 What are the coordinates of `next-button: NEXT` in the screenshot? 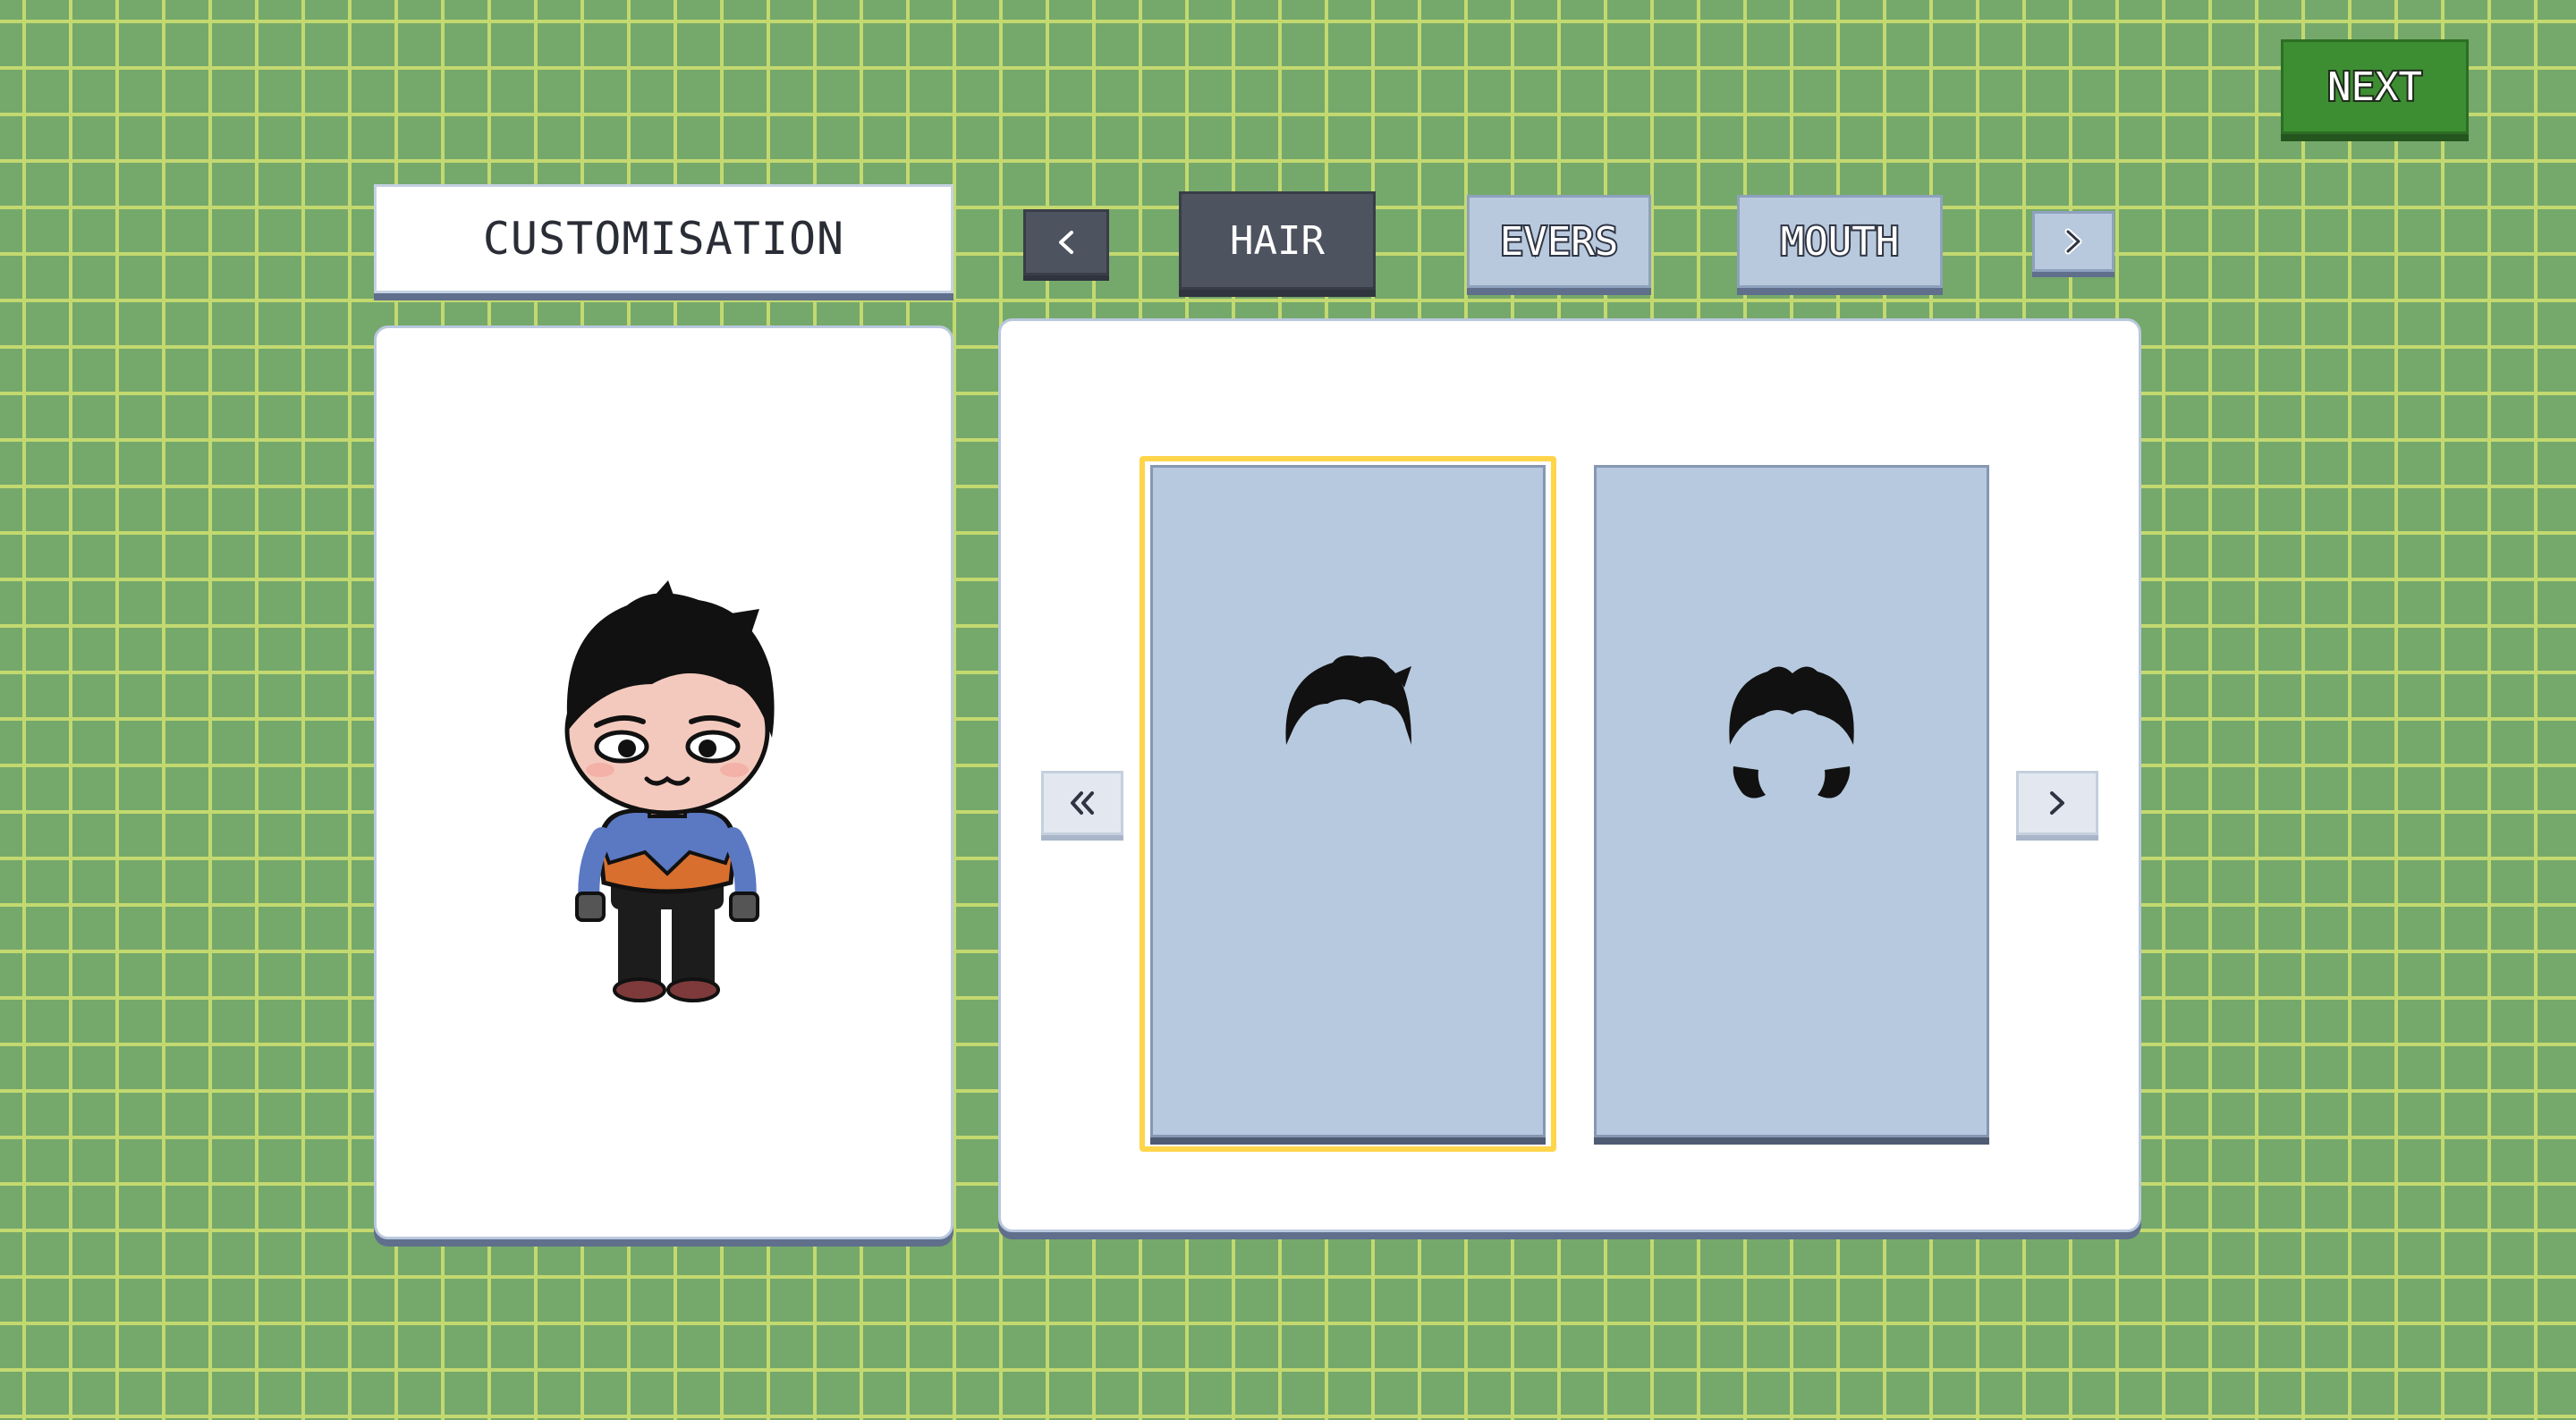 It's located at (2375, 87).